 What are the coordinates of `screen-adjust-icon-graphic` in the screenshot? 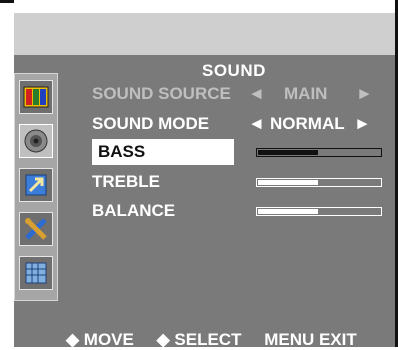 It's located at (36, 185).